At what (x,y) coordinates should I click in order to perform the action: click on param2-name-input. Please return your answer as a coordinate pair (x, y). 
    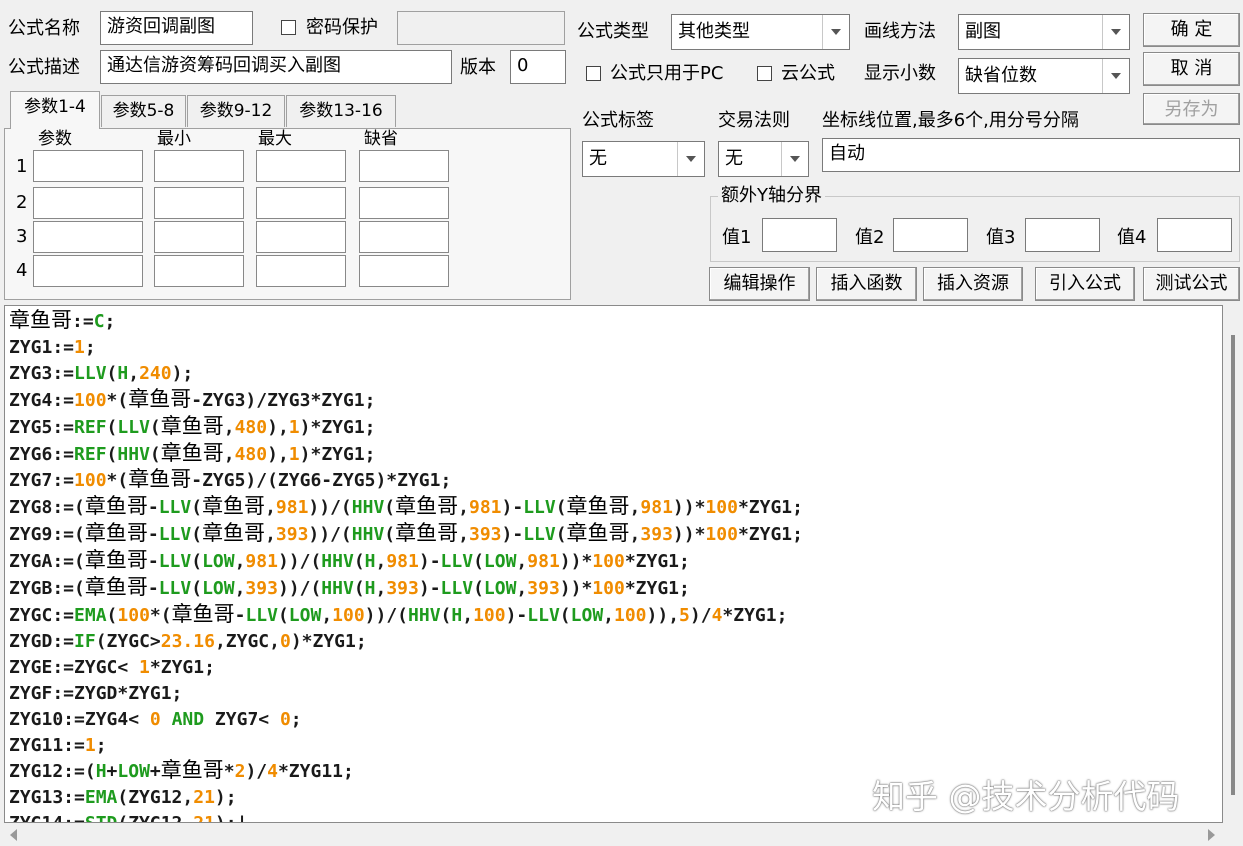
    Looking at the image, I should click on (88, 203).